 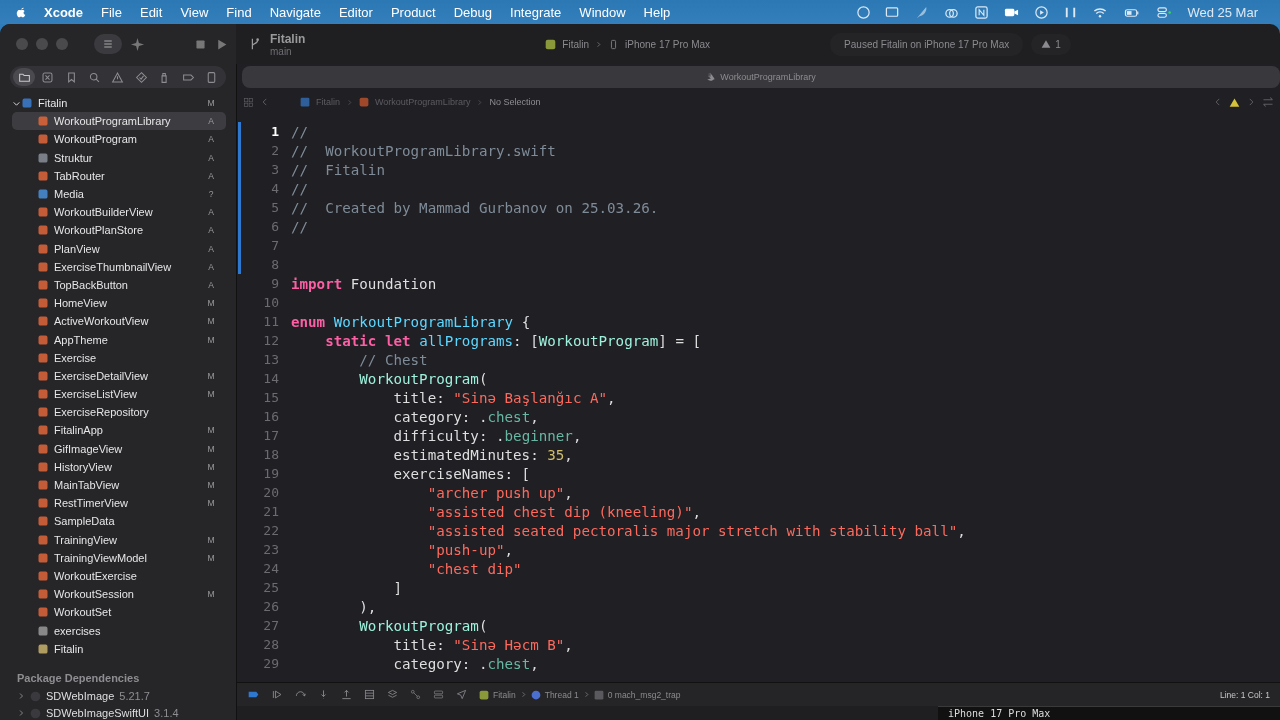 What do you see at coordinates (392, 694) in the screenshot?
I see `layers-icon` at bounding box center [392, 694].